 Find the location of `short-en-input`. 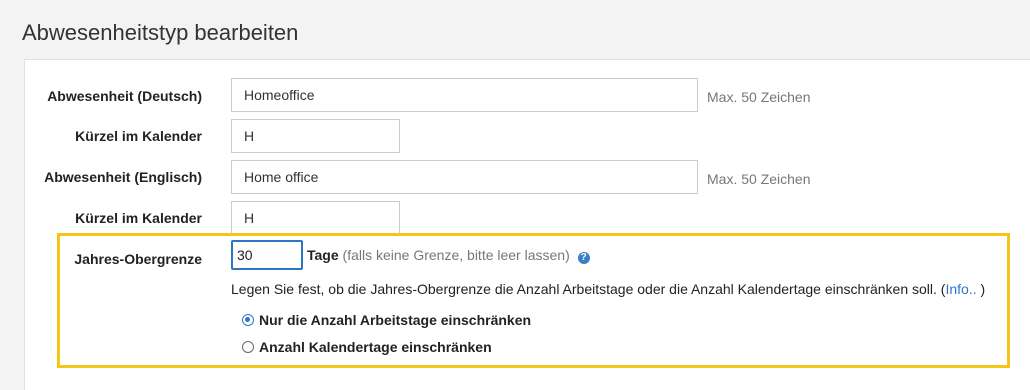

short-en-input is located at coordinates (315, 218).